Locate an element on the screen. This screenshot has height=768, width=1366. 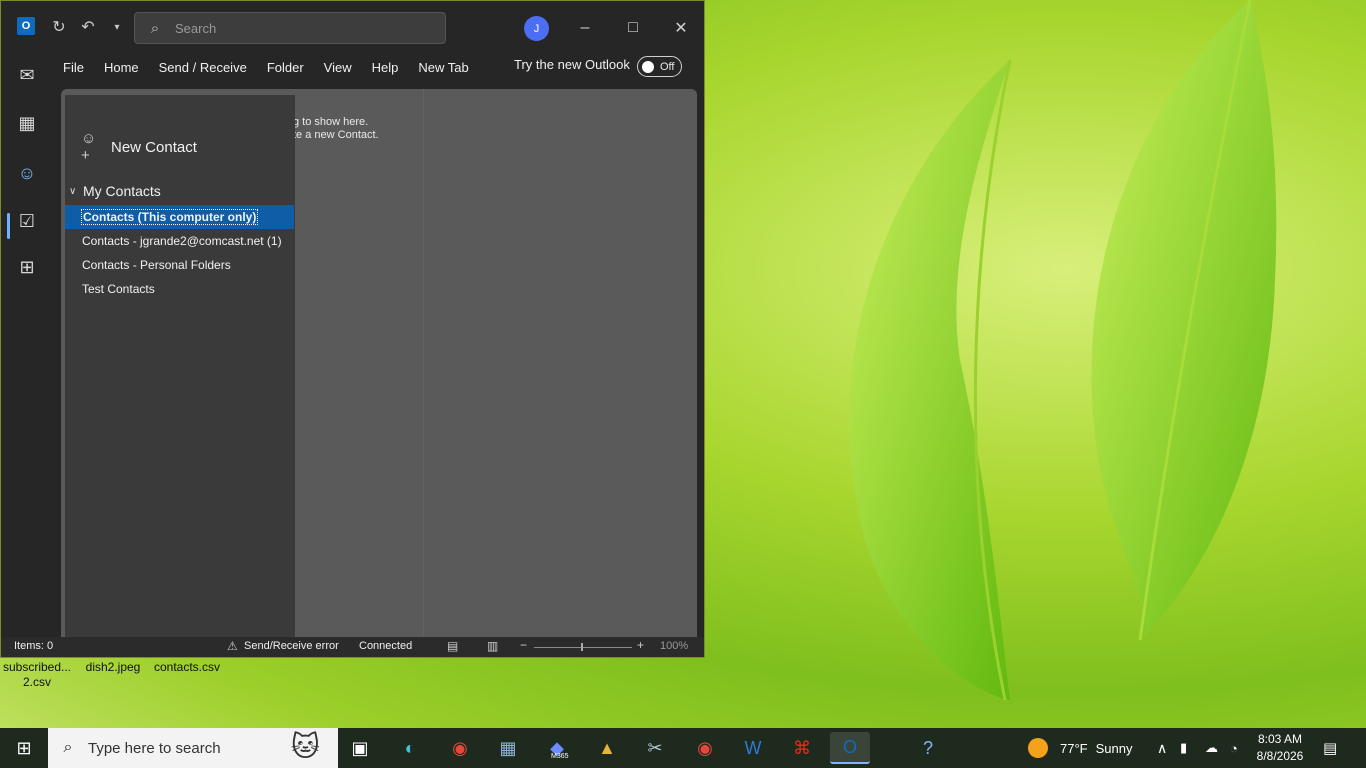
try-new-outlook-toggle: Off is located at coordinates (659, 66).